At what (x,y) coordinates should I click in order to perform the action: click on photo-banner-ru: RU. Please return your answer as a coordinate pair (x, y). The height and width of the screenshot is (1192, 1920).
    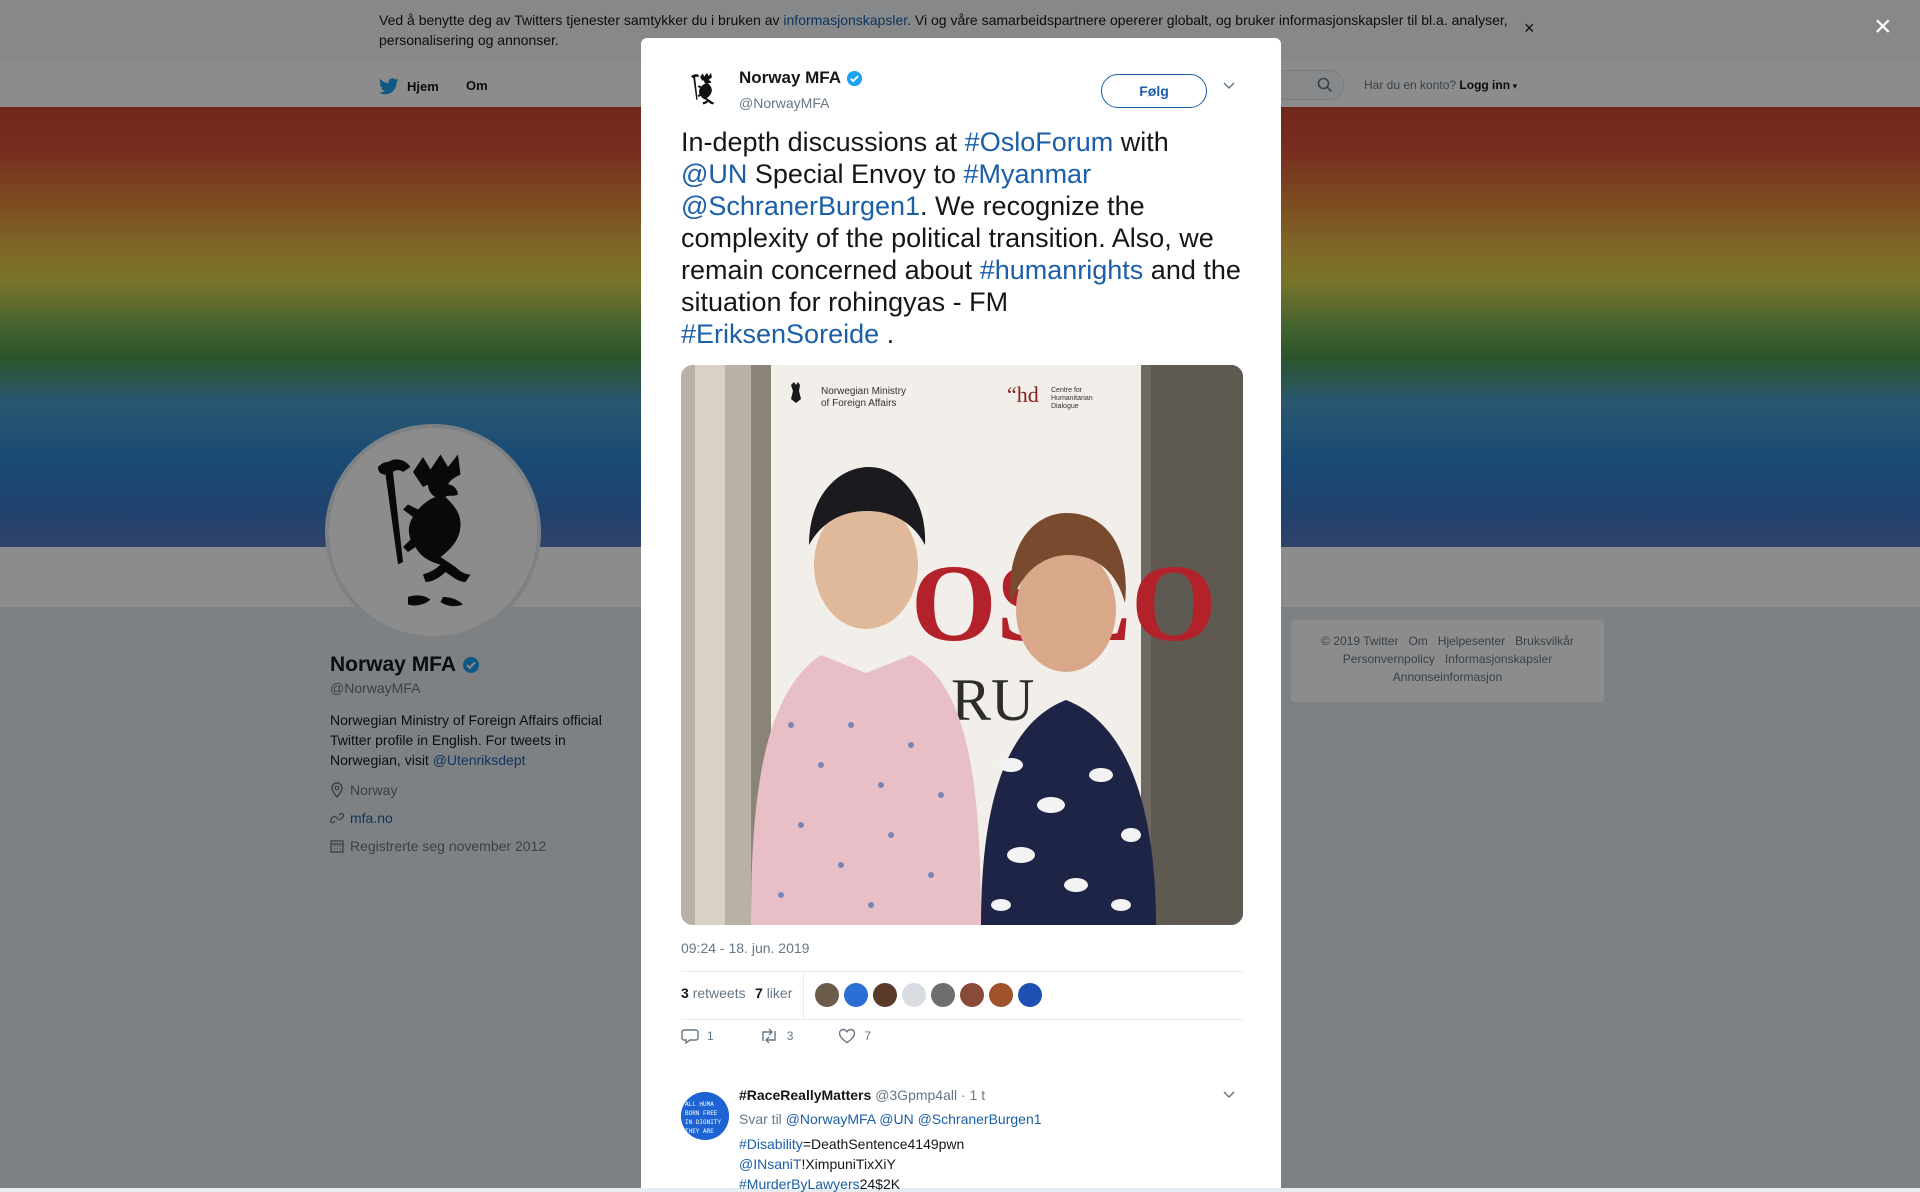
    Looking at the image, I should click on (992, 700).